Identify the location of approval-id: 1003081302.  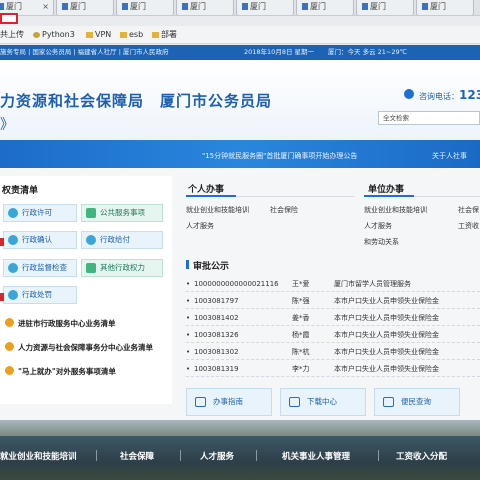
(216, 352).